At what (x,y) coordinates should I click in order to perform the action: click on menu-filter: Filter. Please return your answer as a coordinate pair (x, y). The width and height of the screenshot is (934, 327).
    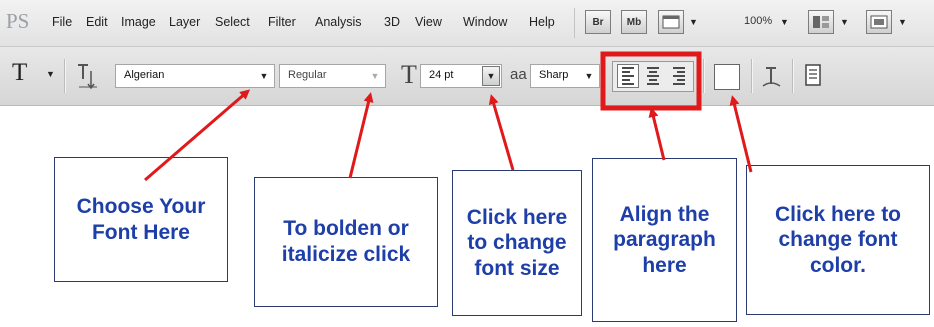
    Looking at the image, I should click on (282, 22).